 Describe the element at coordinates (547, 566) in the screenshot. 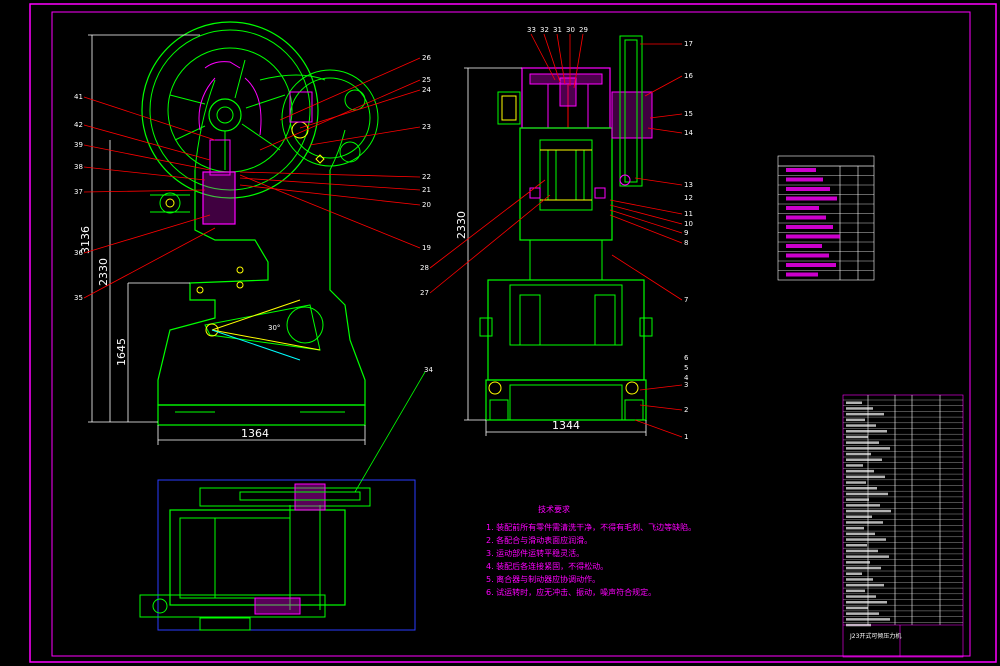

I see `tech-note-4: 4. 装配后各连接紧固，不得松动。` at that location.